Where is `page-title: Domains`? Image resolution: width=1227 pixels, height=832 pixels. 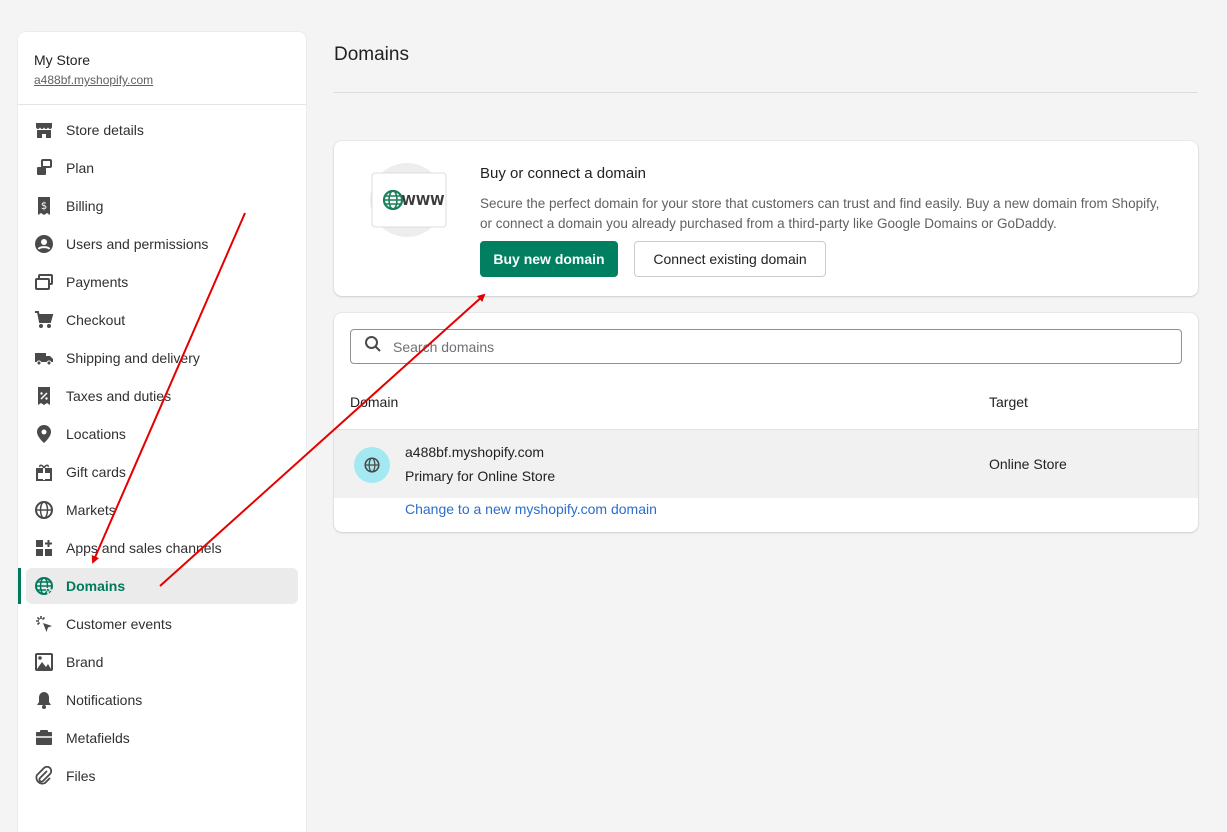 page-title: Domains is located at coordinates (371, 54).